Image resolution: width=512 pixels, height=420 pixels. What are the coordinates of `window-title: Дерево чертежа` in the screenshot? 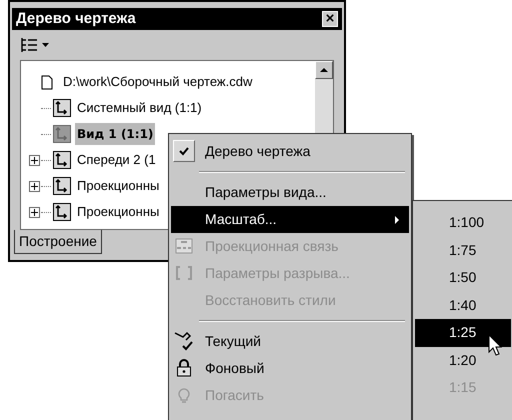 It's located at (76, 18).